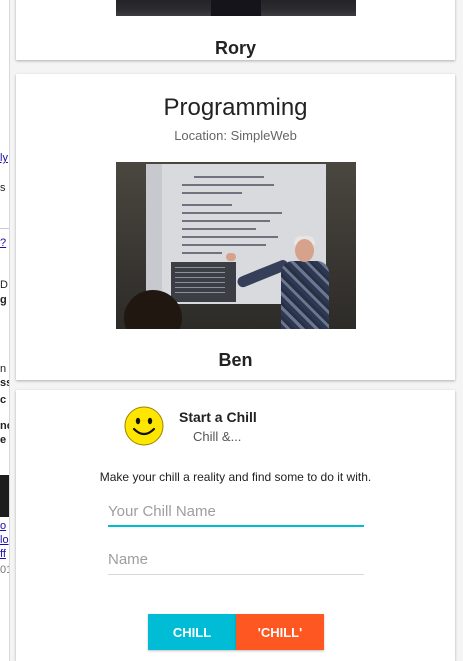 The image size is (463, 661). I want to click on background-link-fragment: ly, so click(4, 158).